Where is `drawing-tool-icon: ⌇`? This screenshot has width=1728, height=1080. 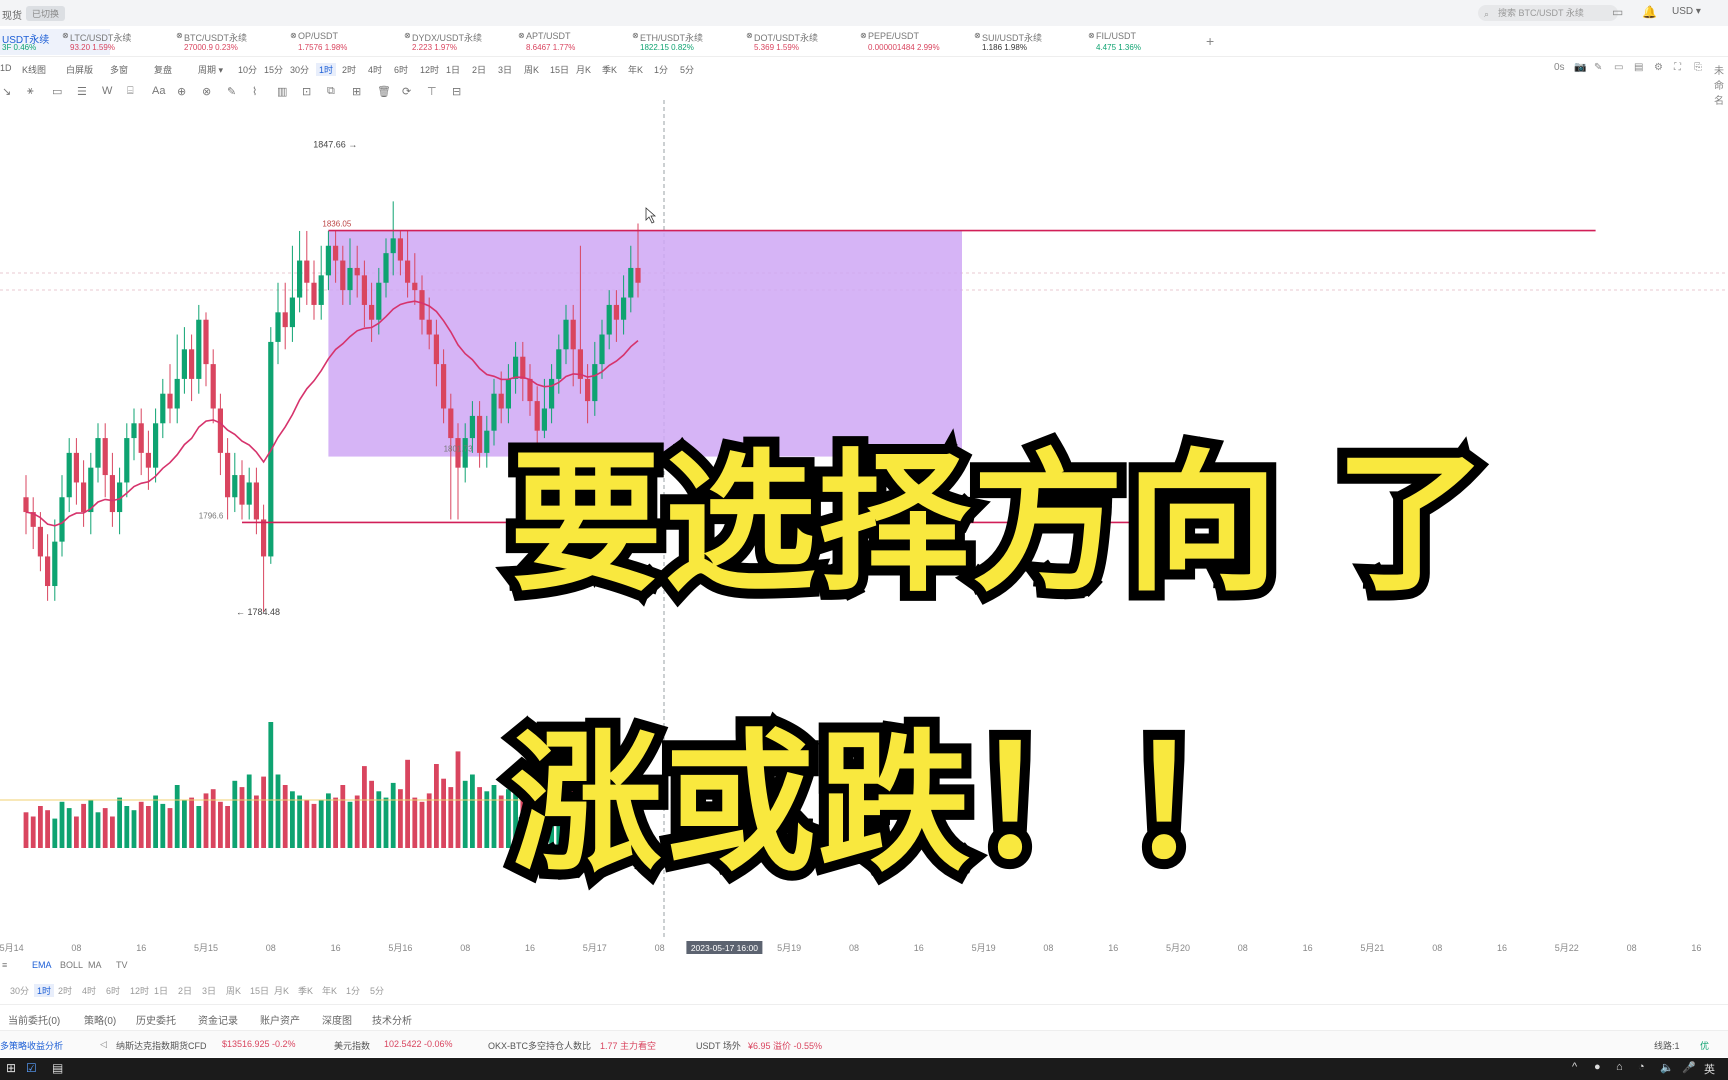 drawing-tool-icon: ⌇ is located at coordinates (254, 91).